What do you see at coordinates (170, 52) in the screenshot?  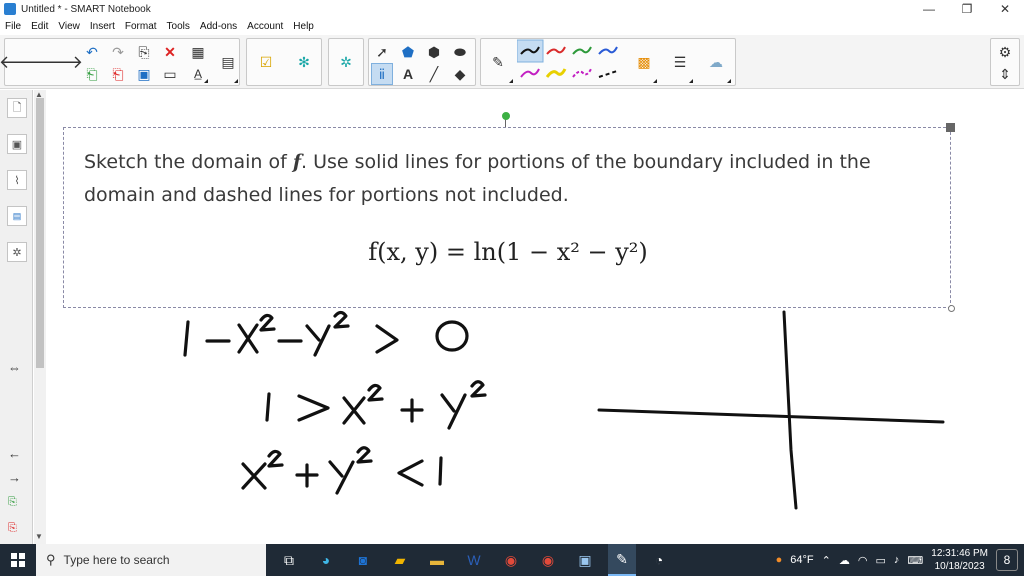 I see `delete-icon: ✕` at bounding box center [170, 52].